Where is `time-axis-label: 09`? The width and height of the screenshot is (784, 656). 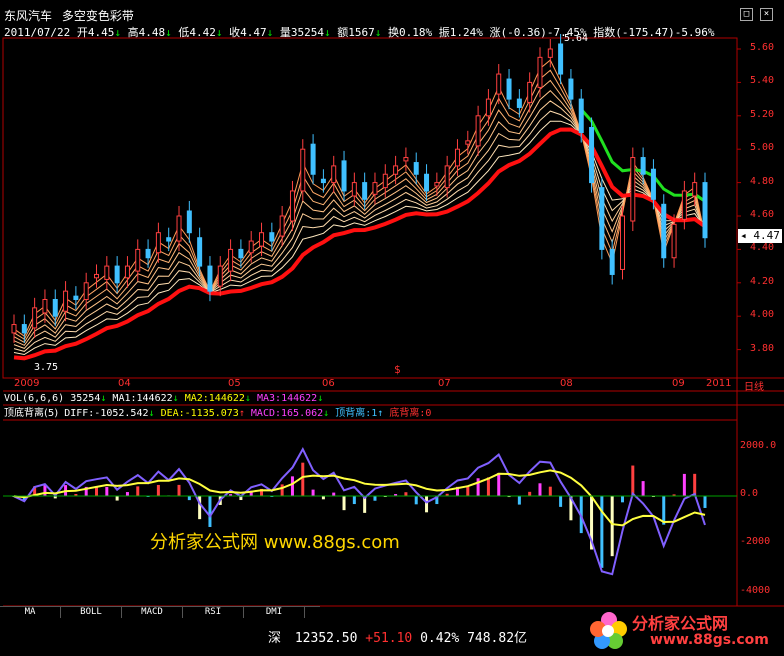 time-axis-label: 09 is located at coordinates (678, 383).